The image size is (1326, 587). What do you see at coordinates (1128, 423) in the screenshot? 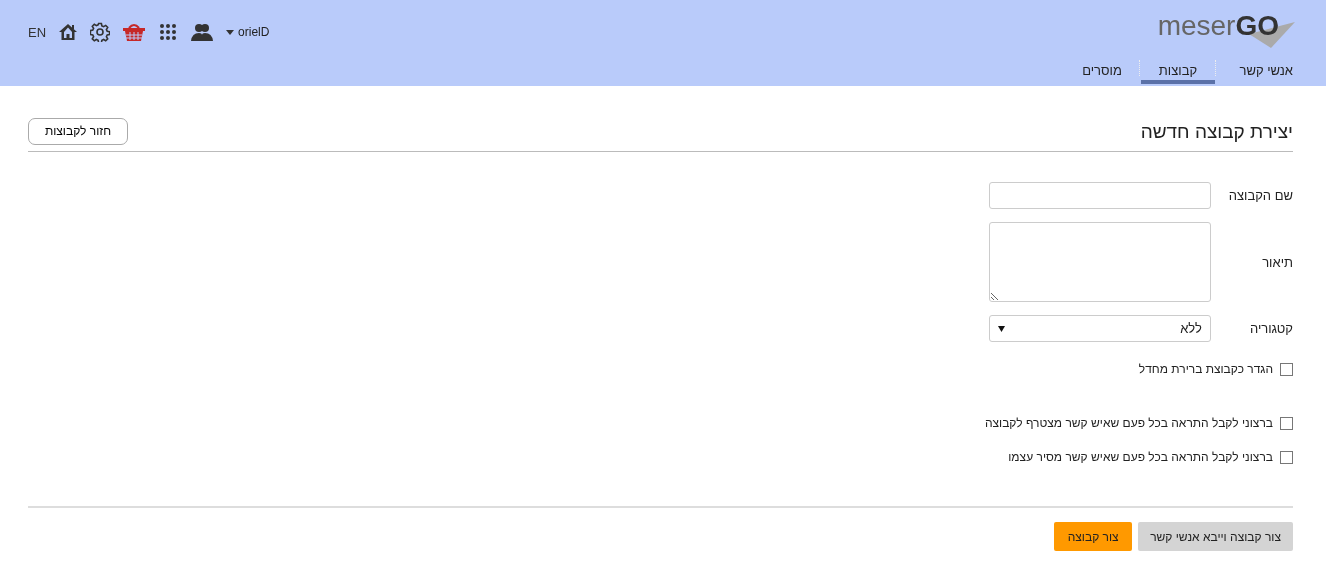
I see `checkbox-label: ברצוני לקבל התראה בכל פעם שאיש קשר מצטרף לקבוצה` at bounding box center [1128, 423].